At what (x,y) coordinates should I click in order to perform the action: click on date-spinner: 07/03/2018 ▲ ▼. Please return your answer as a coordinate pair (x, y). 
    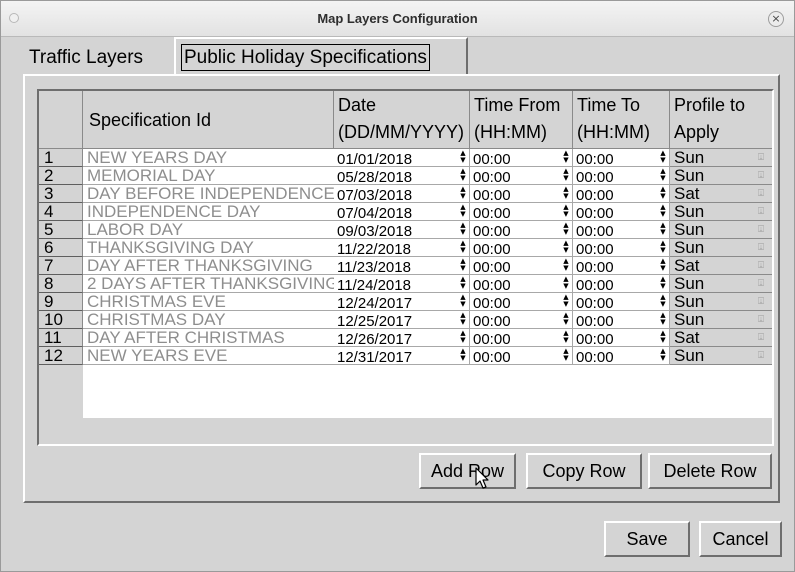
    Looking at the image, I should click on (402, 194).